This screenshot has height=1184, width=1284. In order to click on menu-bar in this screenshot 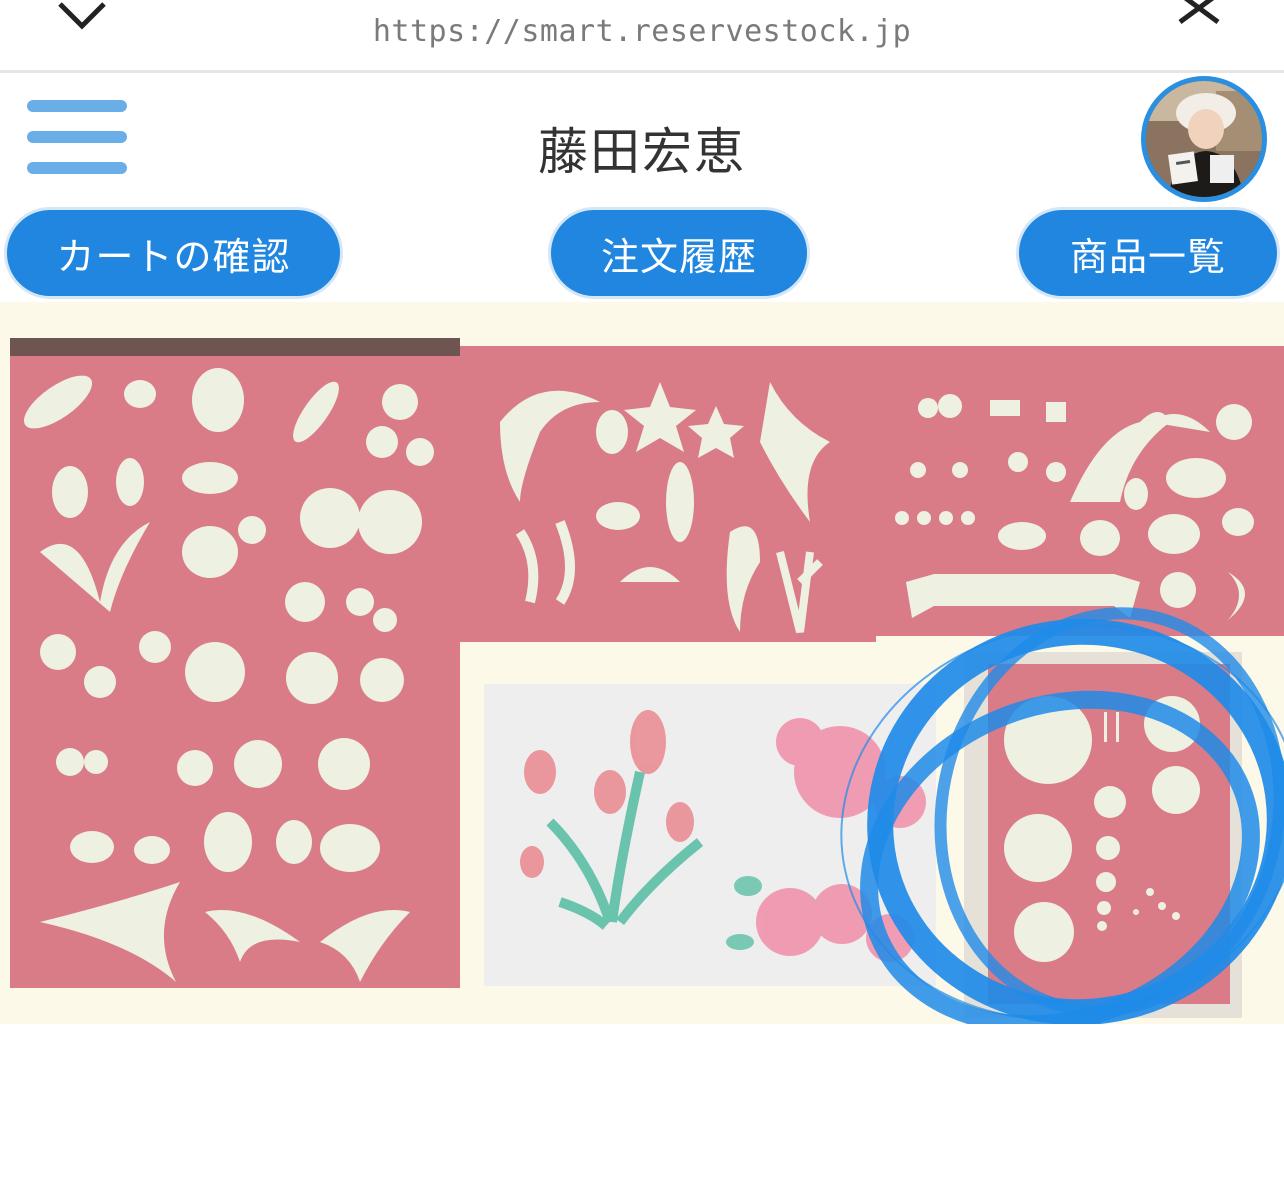, I will do `click(77, 106)`.